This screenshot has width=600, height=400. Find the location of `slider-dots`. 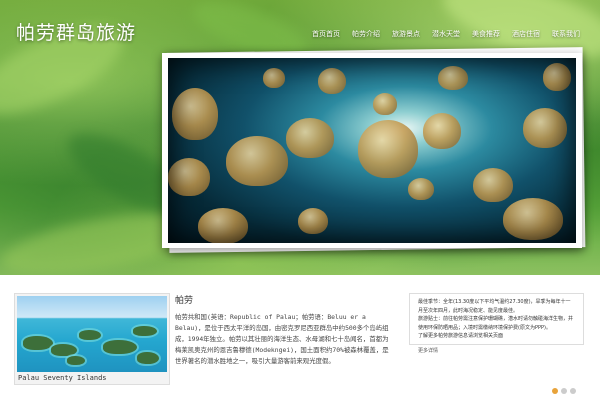

slider-dots is located at coordinates (564, 391).